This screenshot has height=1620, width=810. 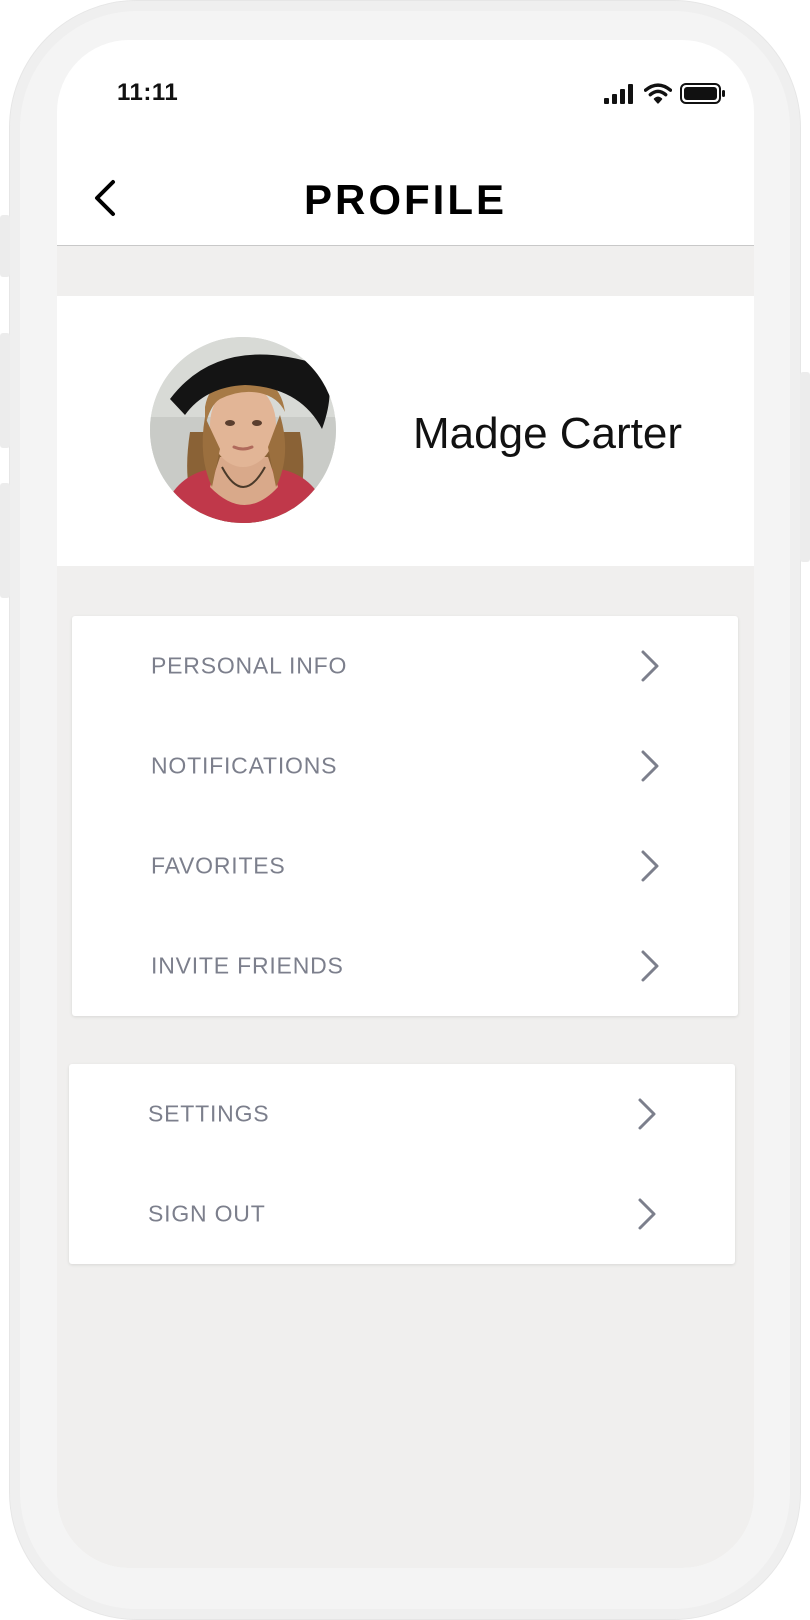 I want to click on status-time: 11:11, so click(x=148, y=92).